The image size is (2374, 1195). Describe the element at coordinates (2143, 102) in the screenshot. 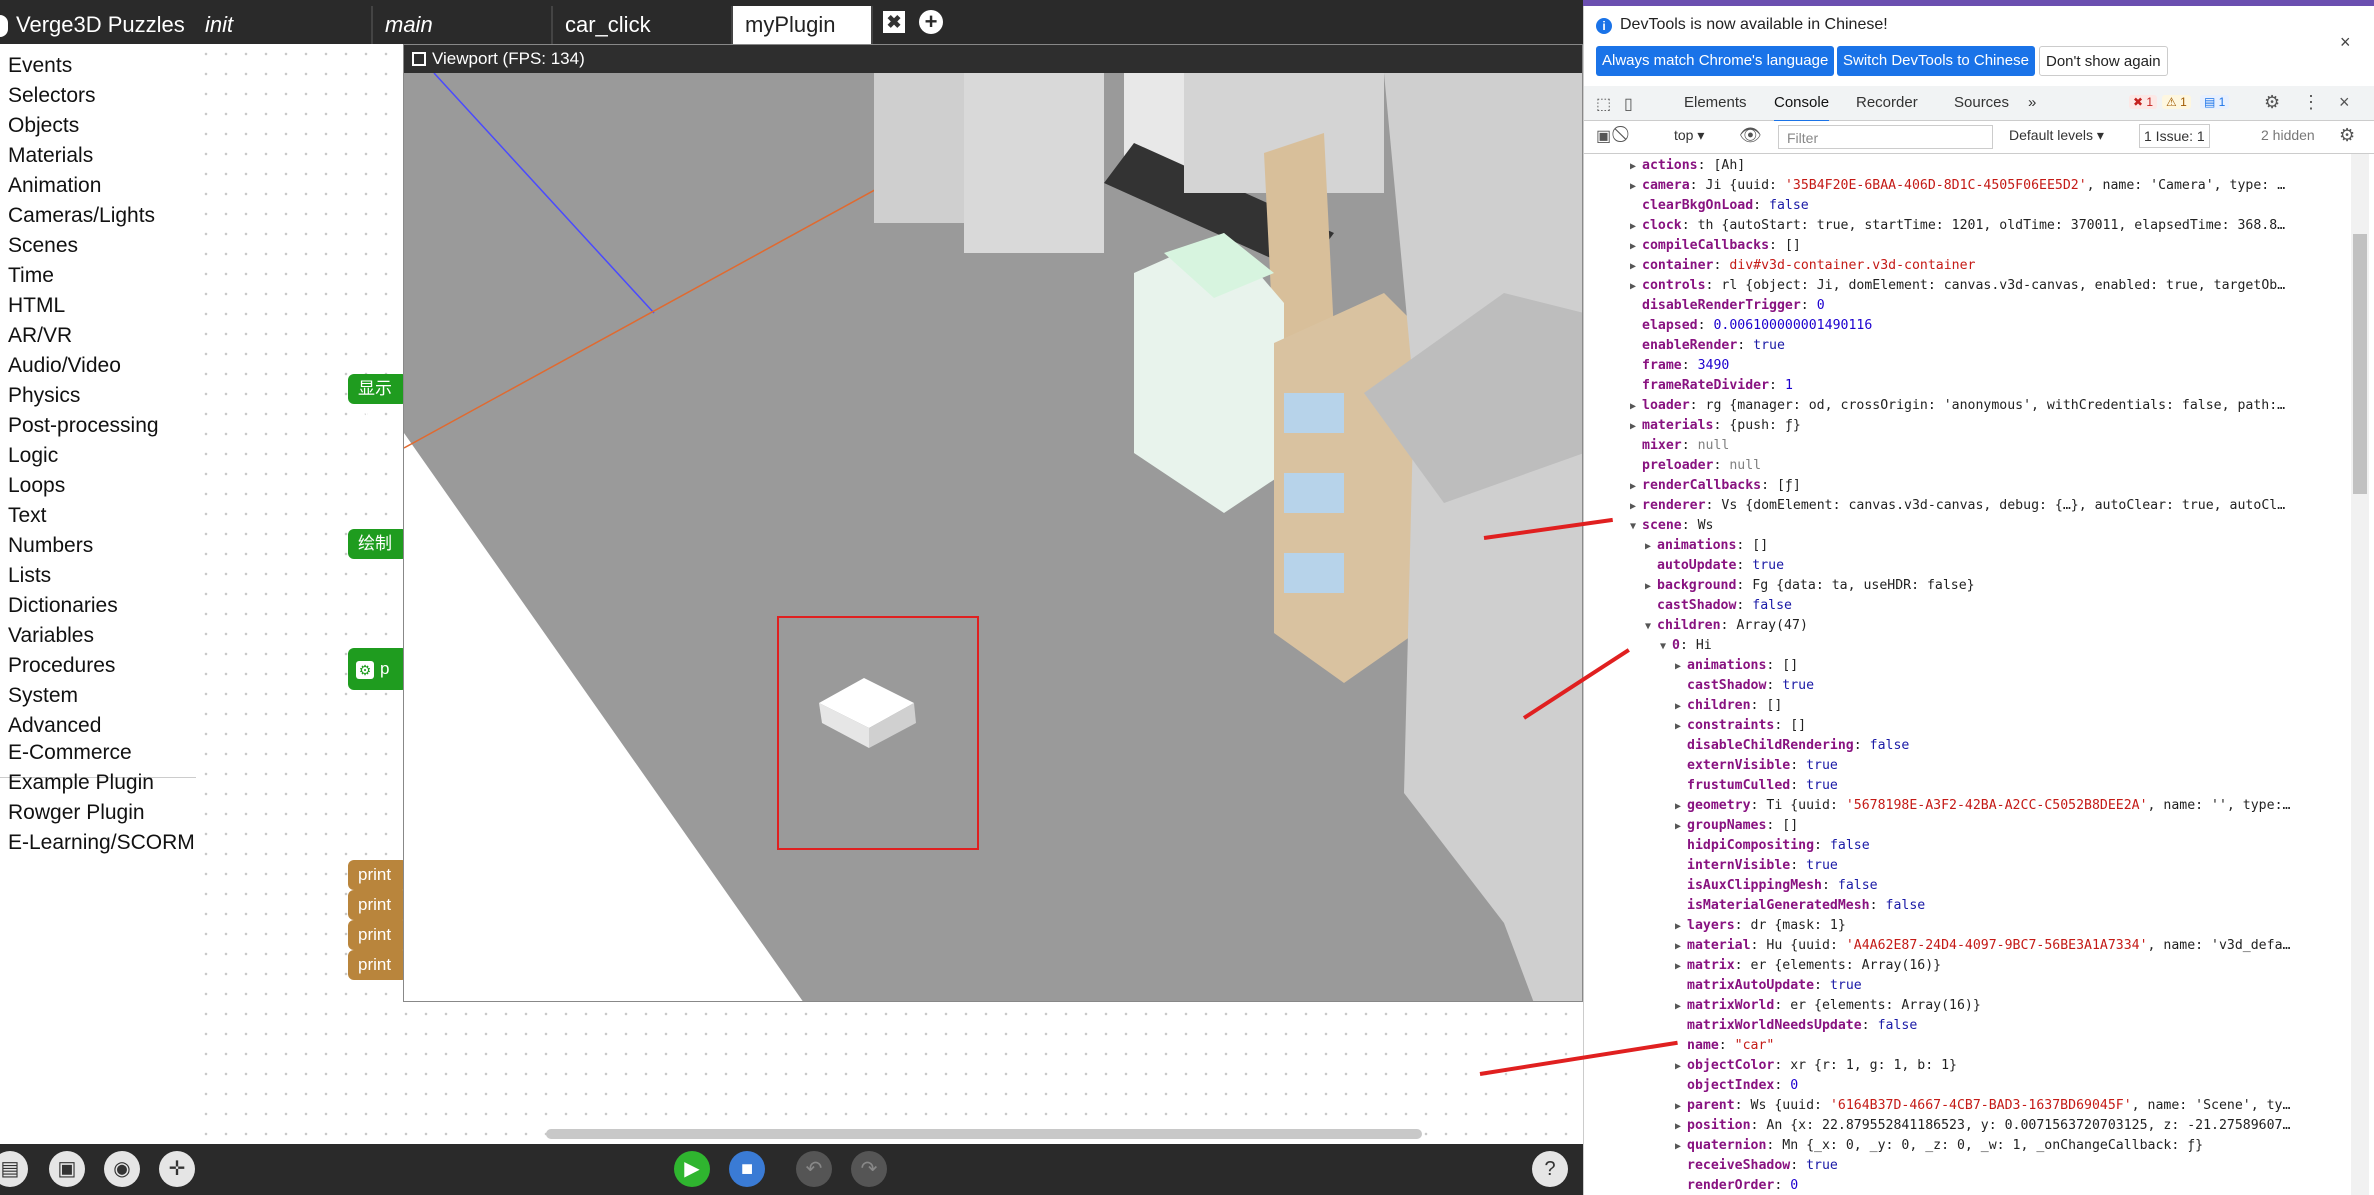

I see `error-count-badge: ✖ 1` at that location.